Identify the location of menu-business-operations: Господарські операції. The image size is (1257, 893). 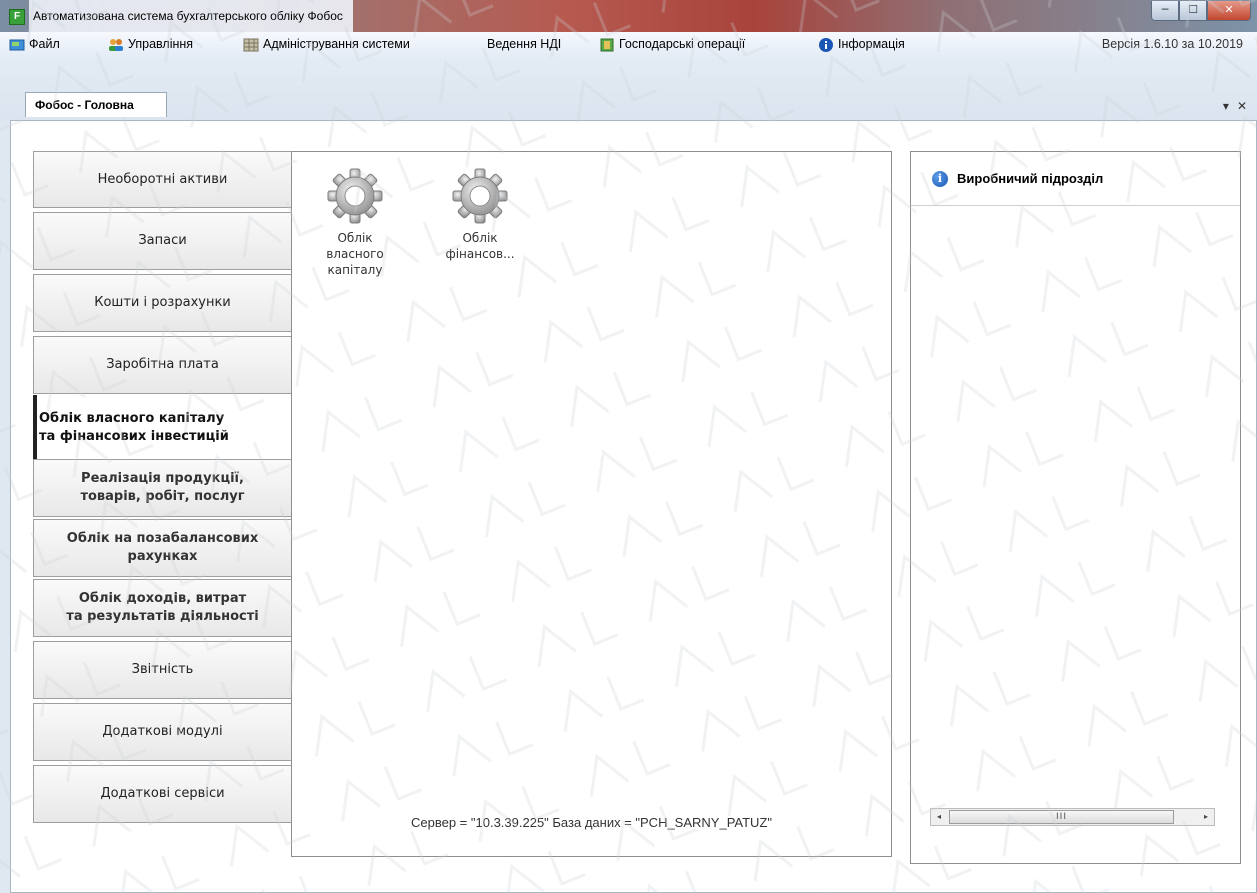
(672, 44).